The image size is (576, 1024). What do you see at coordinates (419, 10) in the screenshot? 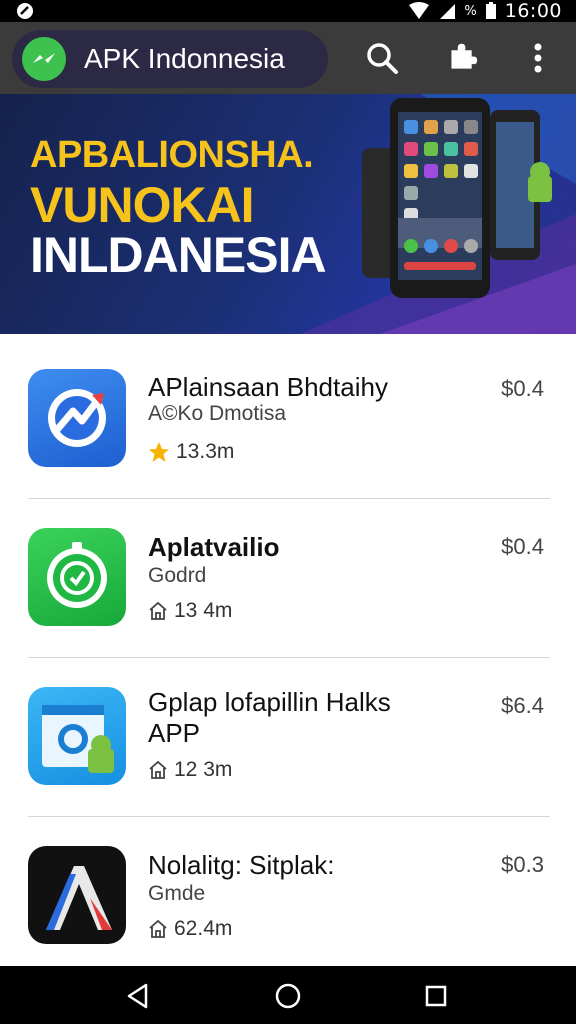
I see `wifi-icon` at bounding box center [419, 10].